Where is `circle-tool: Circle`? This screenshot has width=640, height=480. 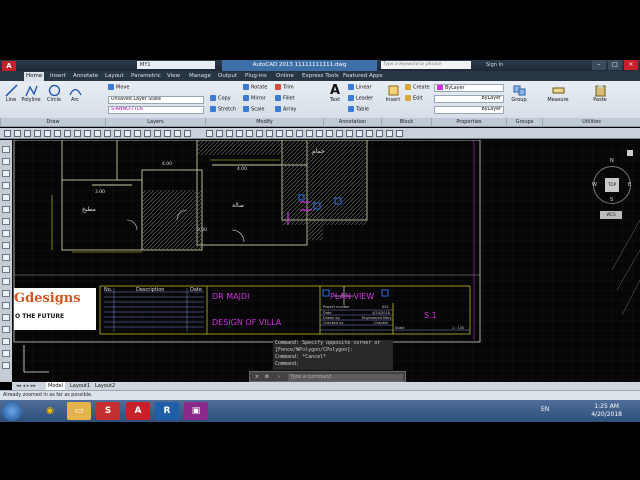 circle-tool: Circle is located at coordinates (54, 93).